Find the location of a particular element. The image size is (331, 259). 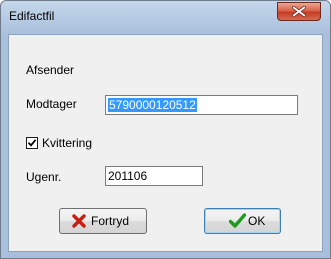

sender-label: Afsender is located at coordinates (50, 70).